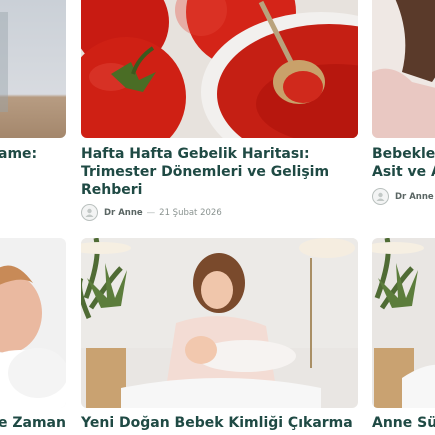 This screenshot has height=435, width=435. I want to click on card-title-right: Bebekler Asit ve A, so click(403, 163).